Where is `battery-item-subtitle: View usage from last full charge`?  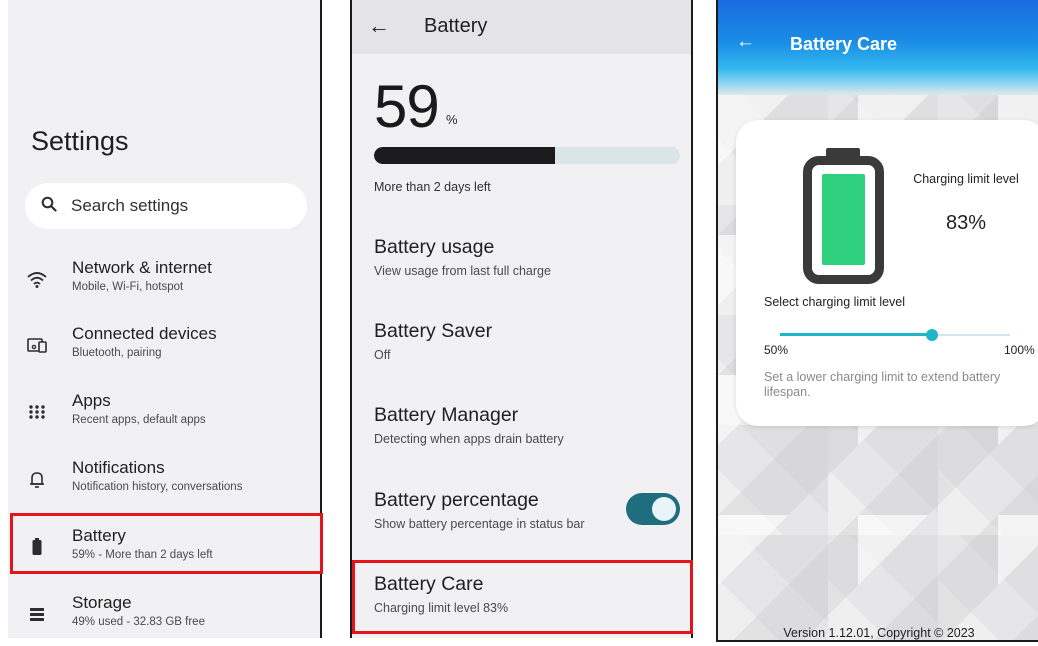
battery-item-subtitle: View usage from last full charge is located at coordinates (462, 271).